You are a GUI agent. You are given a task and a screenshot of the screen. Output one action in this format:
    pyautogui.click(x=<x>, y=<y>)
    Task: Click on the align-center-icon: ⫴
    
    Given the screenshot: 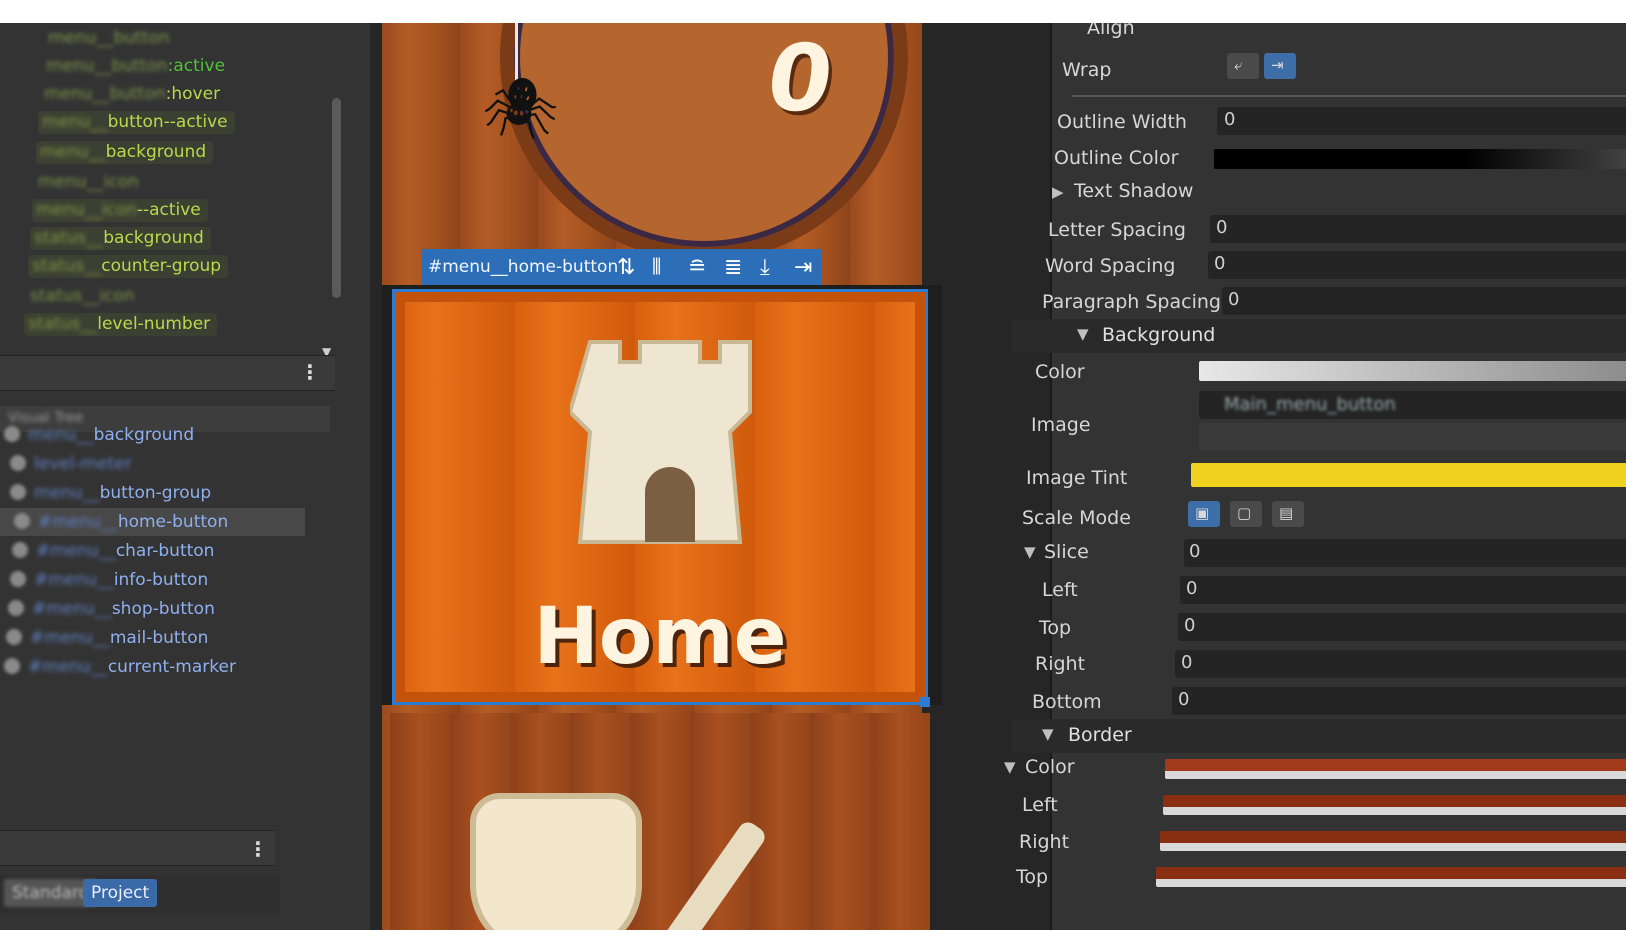 What is the action you would take?
    pyautogui.click(x=656, y=267)
    